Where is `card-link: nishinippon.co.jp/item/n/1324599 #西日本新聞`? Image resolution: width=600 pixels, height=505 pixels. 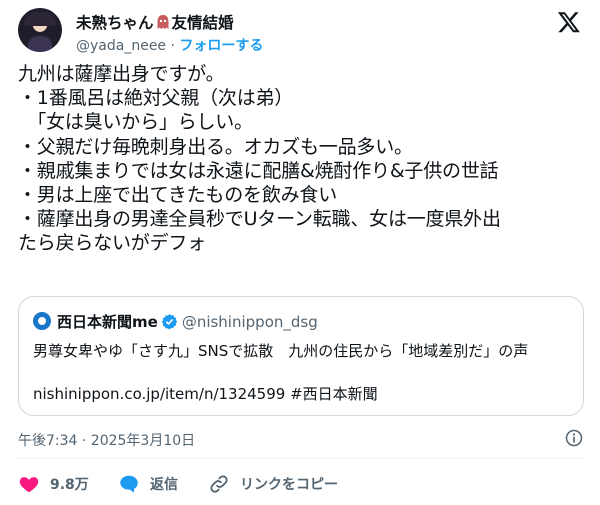 card-link: nishinippon.co.jp/item/n/1324599 #西日本新聞 is located at coordinates (205, 393).